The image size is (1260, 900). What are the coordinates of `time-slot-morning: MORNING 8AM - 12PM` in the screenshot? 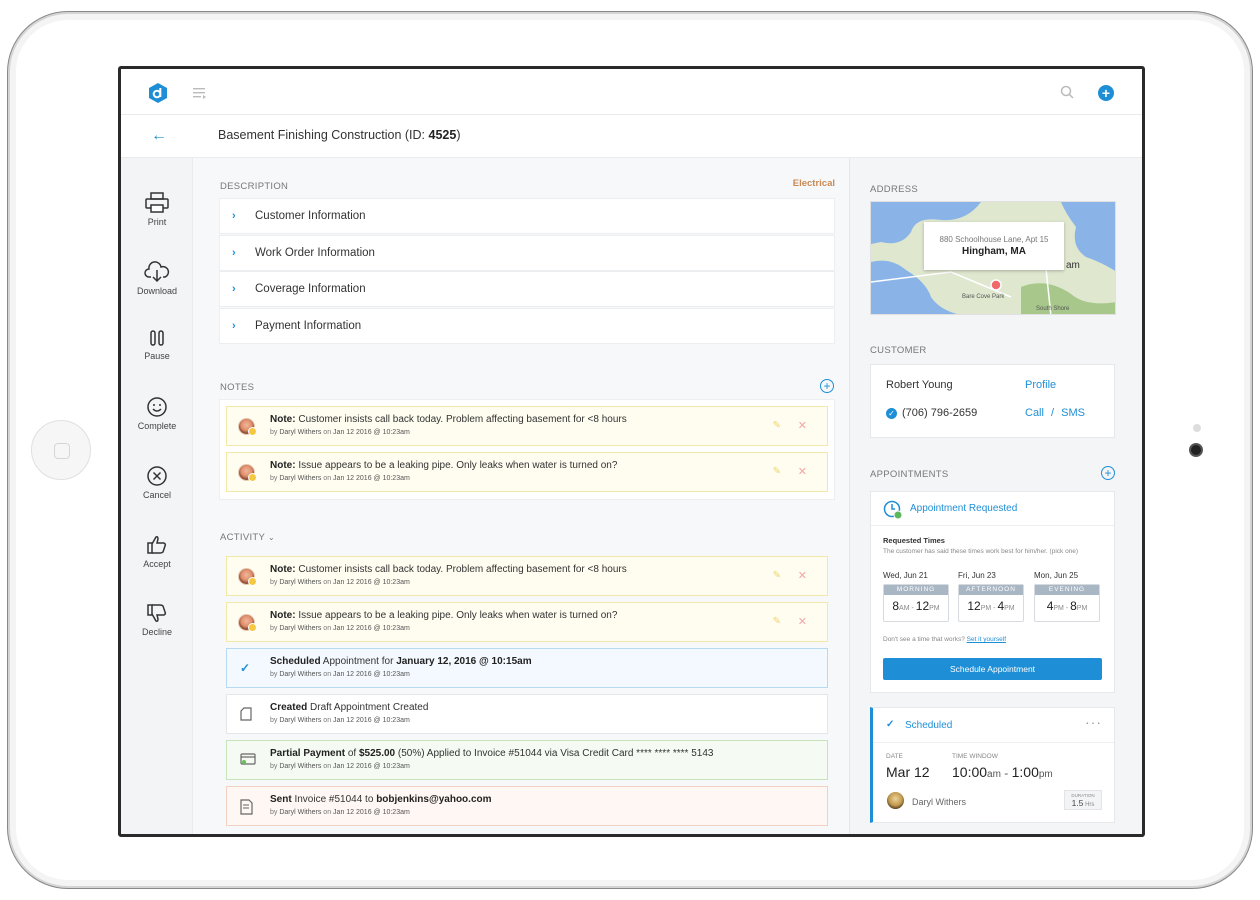 It's located at (916, 603).